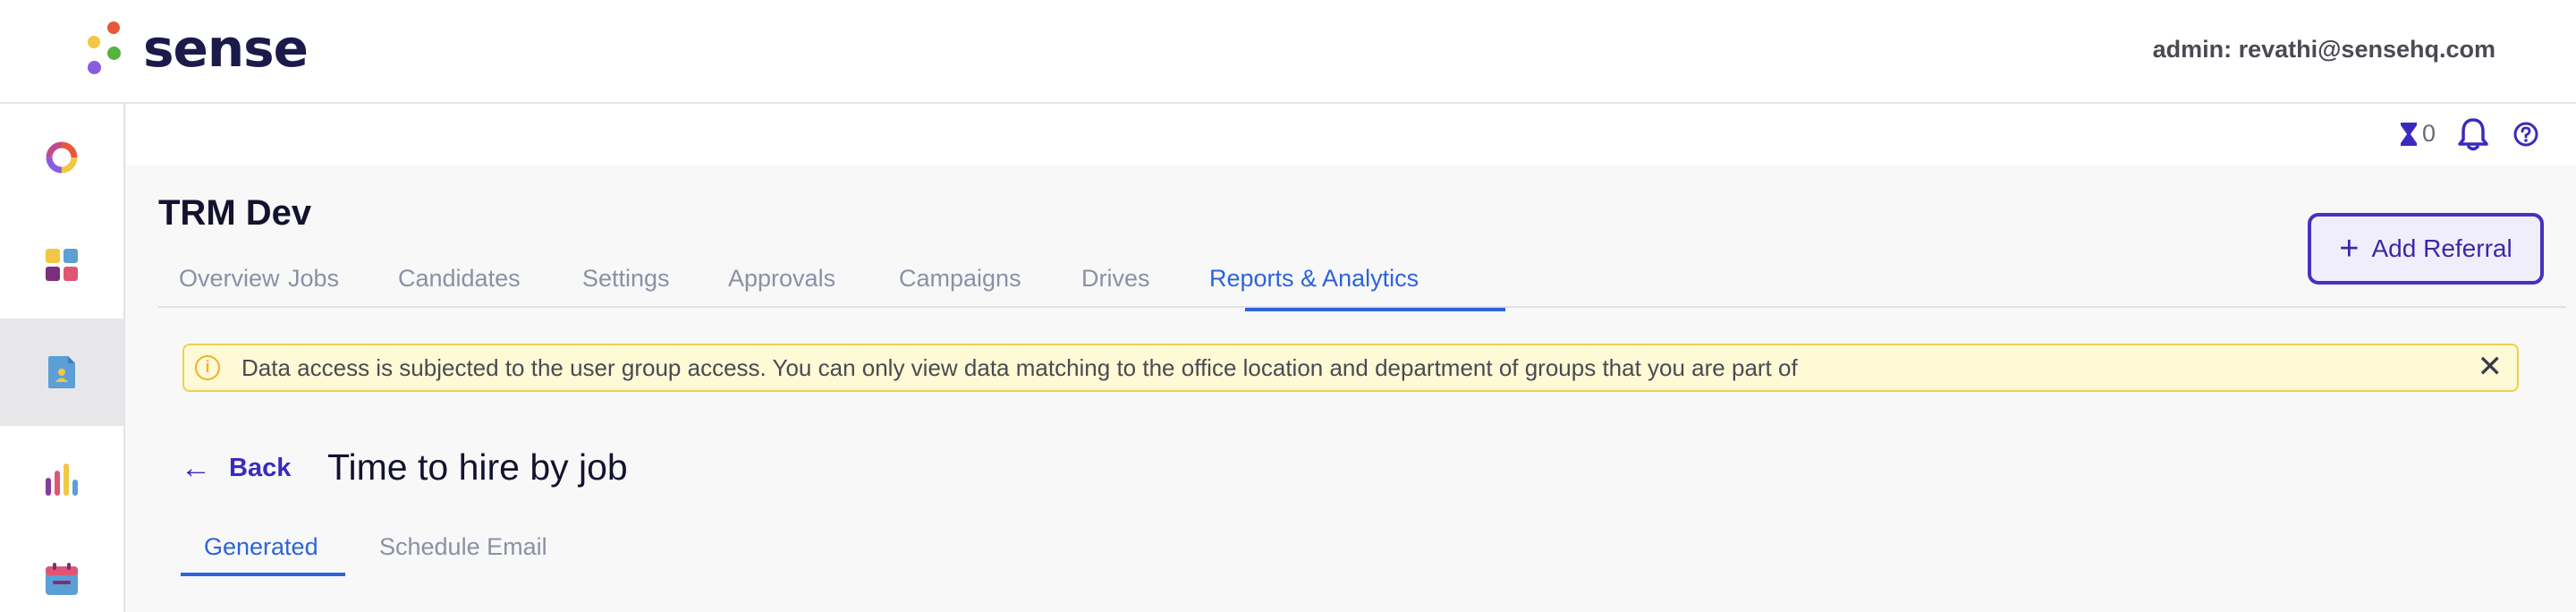  I want to click on ring-chart-icon, so click(62, 157).